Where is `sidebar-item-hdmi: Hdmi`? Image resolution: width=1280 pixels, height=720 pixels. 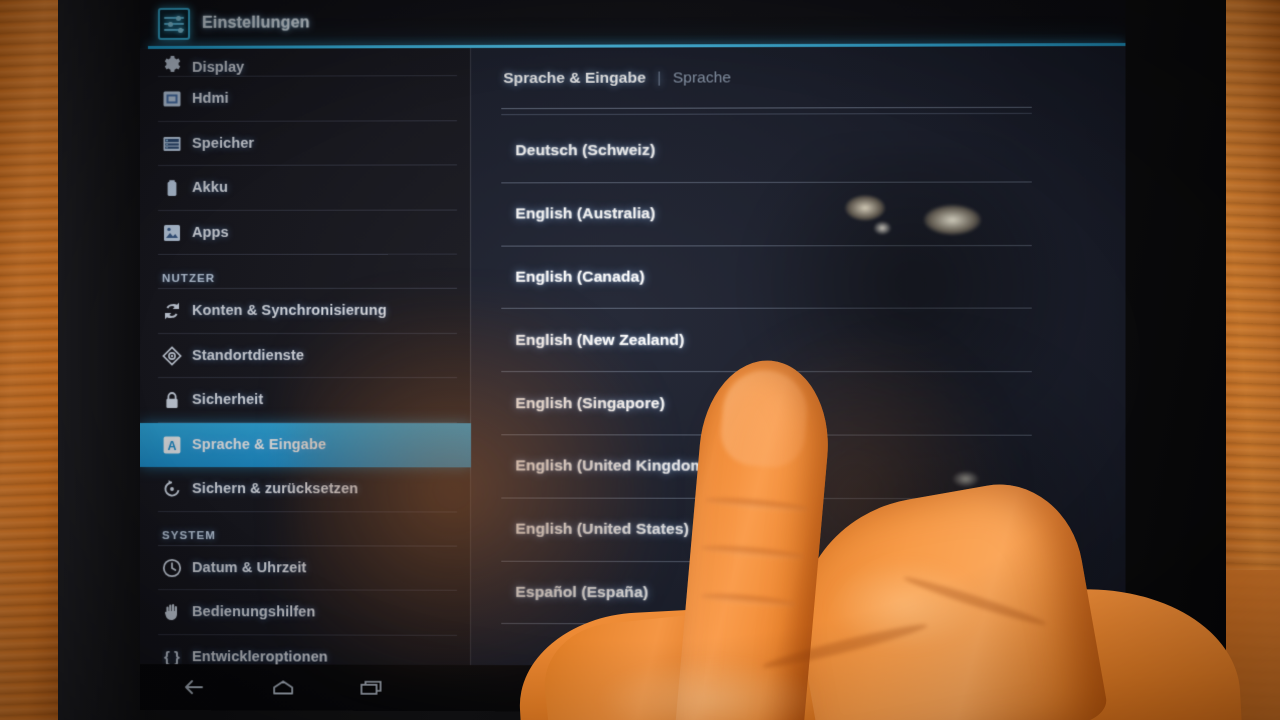 sidebar-item-hdmi: Hdmi is located at coordinates (305, 98).